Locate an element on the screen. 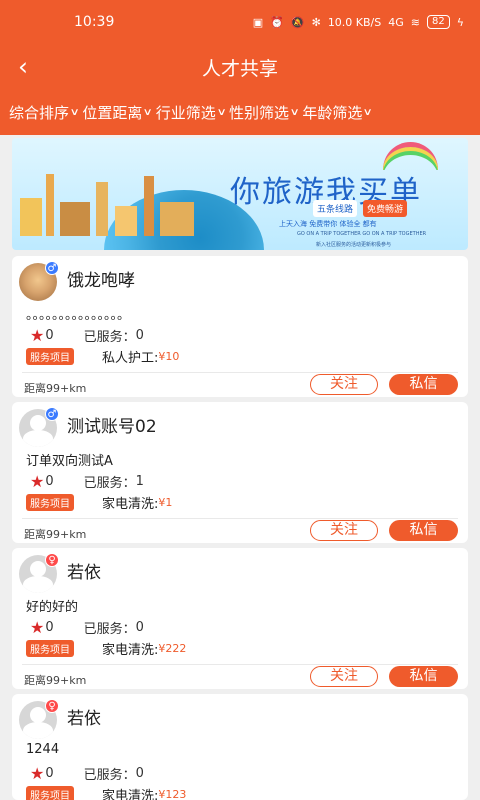  user-stats: ★ 0 已服务： 1 is located at coordinates (87, 481).